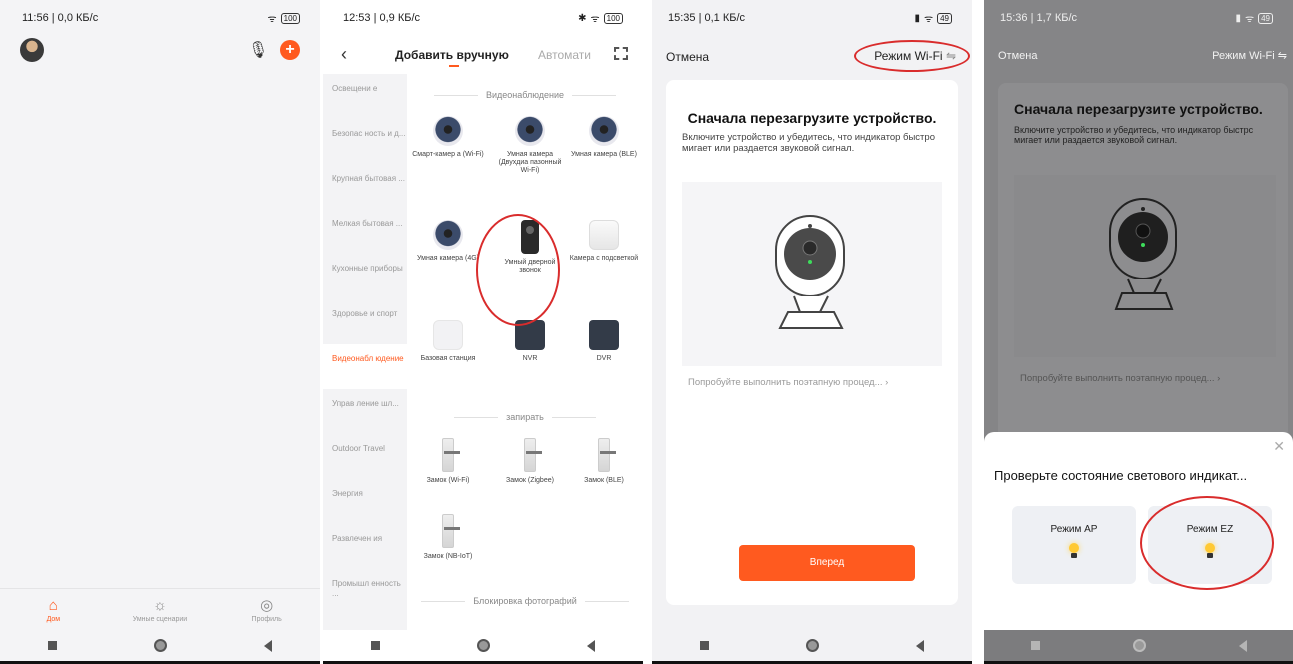  I want to click on device-label: DVR, so click(604, 358).